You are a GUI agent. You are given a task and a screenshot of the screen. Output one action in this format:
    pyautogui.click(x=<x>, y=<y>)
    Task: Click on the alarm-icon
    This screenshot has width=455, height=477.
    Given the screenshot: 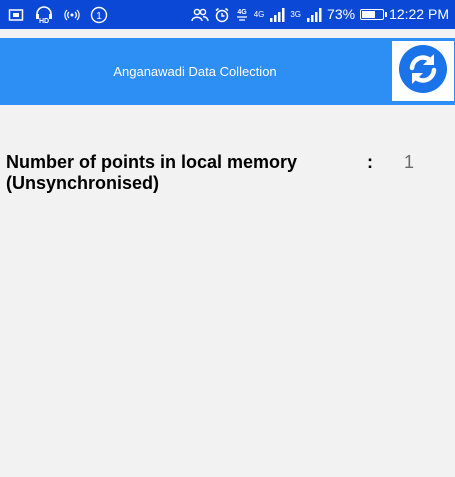 What is the action you would take?
    pyautogui.click(x=222, y=15)
    